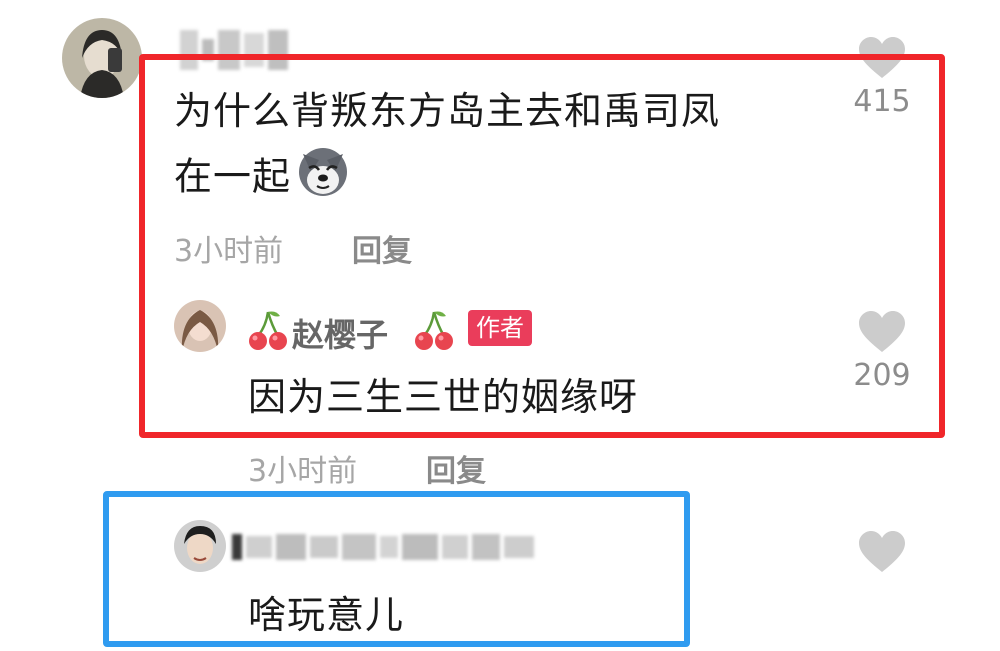 This screenshot has width=1000, height=651. What do you see at coordinates (303, 471) in the screenshot?
I see `reply-timestamp: 3小时前` at bounding box center [303, 471].